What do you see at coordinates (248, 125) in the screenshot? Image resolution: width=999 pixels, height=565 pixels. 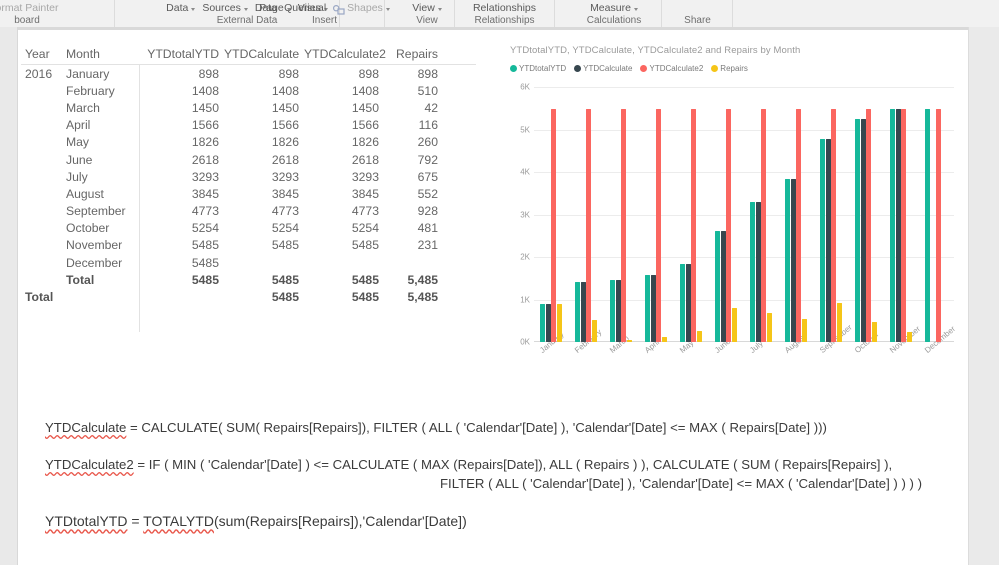 I see `matrix-row: April 1566 1566 1566 116` at bounding box center [248, 125].